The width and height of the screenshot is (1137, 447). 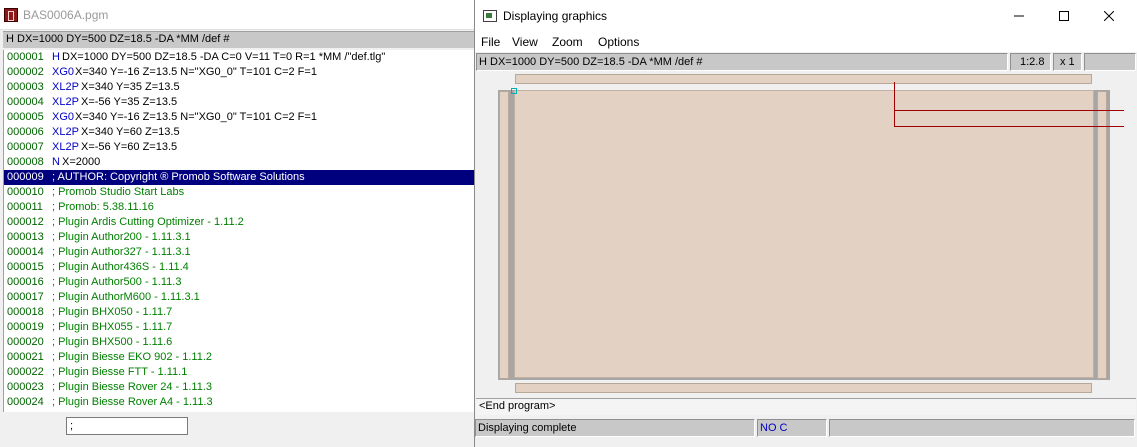 What do you see at coordinates (1067, 62) in the screenshot?
I see `multiplier-readout: x 1` at bounding box center [1067, 62].